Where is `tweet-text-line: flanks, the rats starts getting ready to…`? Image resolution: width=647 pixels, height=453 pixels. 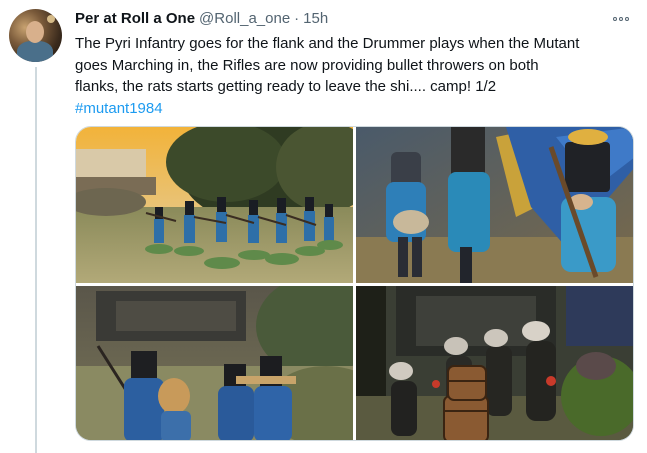 tweet-text-line: flanks, the rats starts getting ready to… is located at coordinates (286, 86).